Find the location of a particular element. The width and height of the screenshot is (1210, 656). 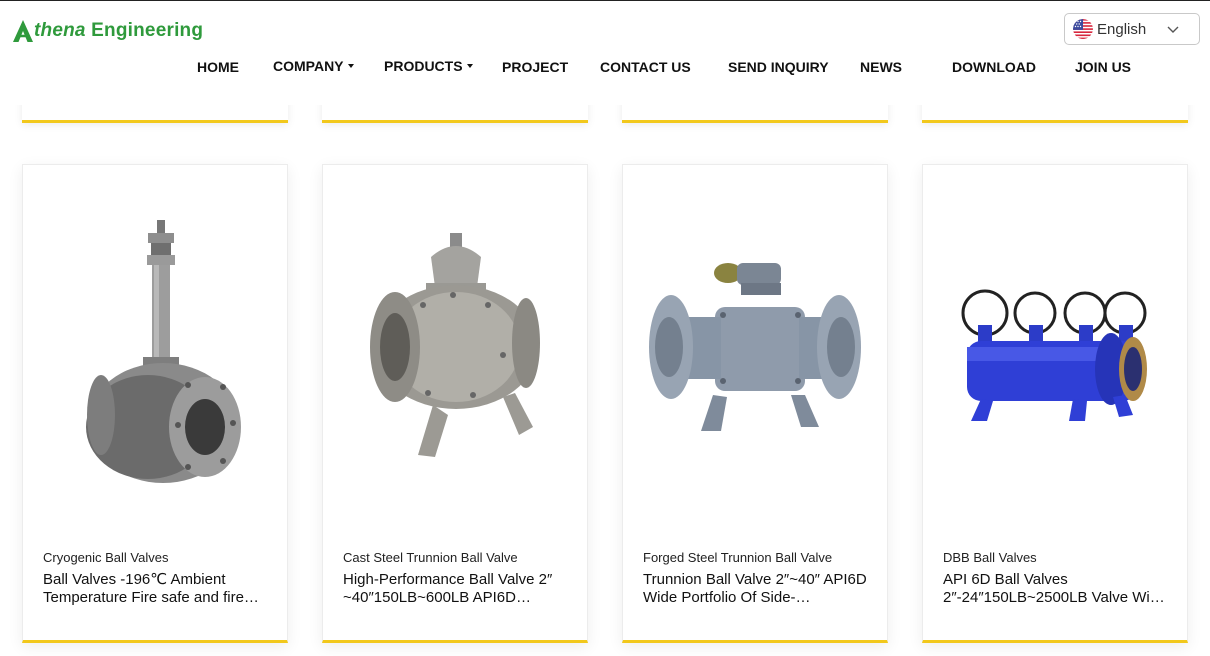

product-category: Cryogenic Ball Valves is located at coordinates (158, 557).